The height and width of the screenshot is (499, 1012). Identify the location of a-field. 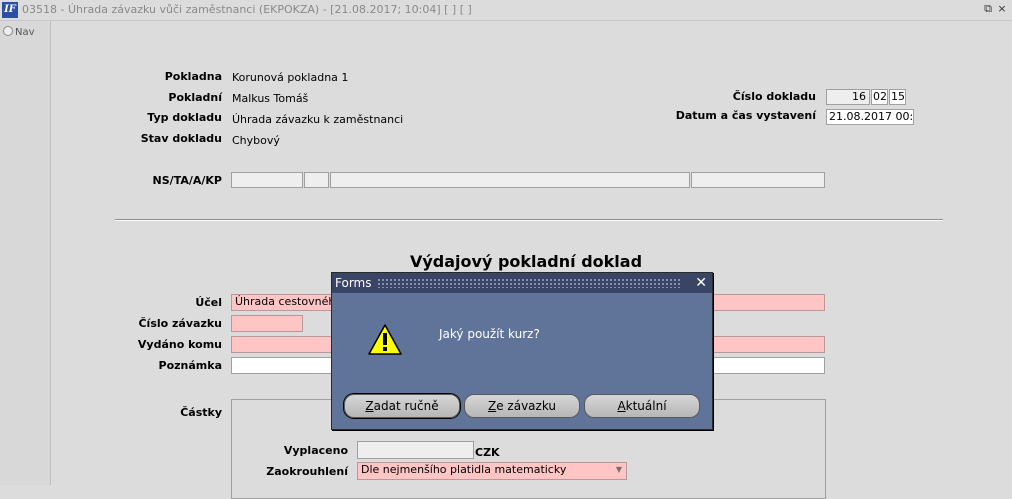
(510, 180).